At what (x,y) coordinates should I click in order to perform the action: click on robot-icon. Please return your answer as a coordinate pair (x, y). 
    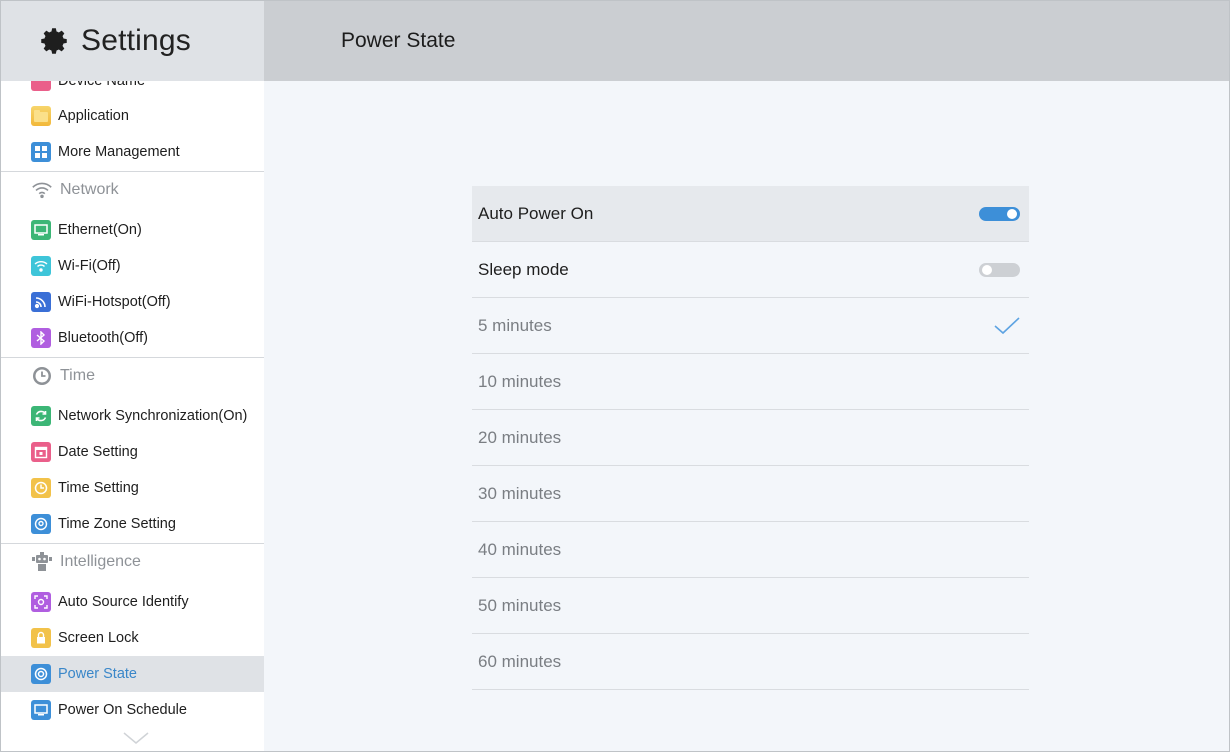
    Looking at the image, I should click on (42, 562).